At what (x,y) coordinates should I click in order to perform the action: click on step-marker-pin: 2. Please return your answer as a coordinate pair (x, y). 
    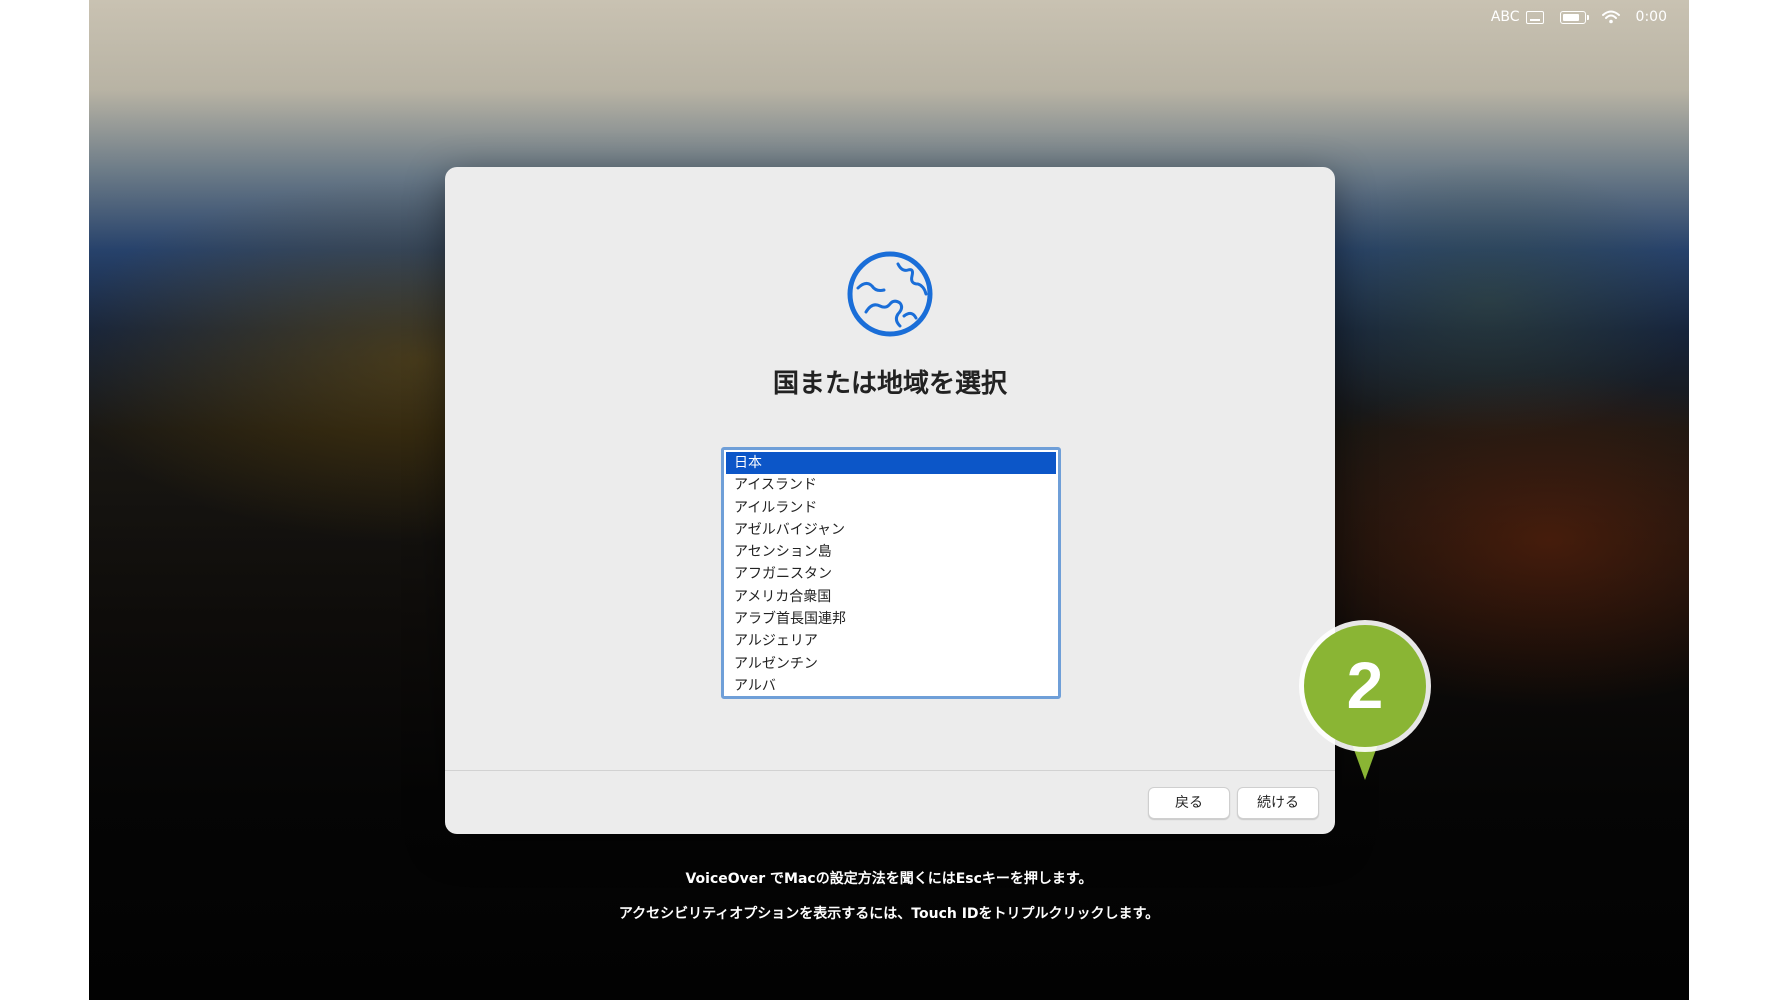
    Looking at the image, I should click on (1365, 700).